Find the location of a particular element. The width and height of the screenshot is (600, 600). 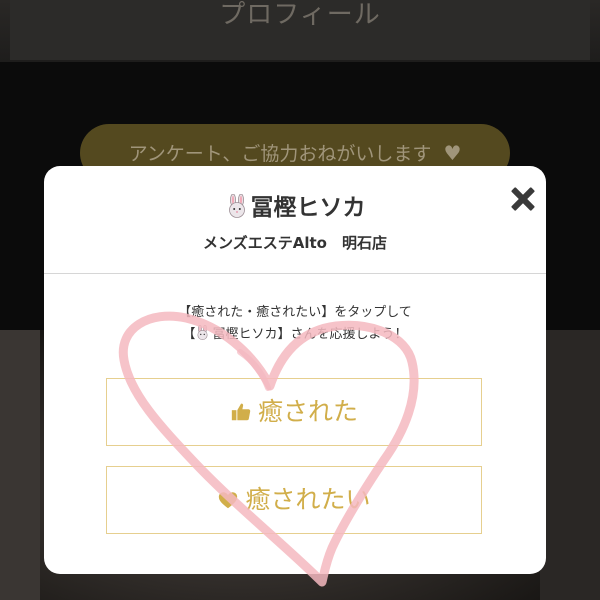

shop-name: メンズエステAlto 明石店 is located at coordinates (295, 243).